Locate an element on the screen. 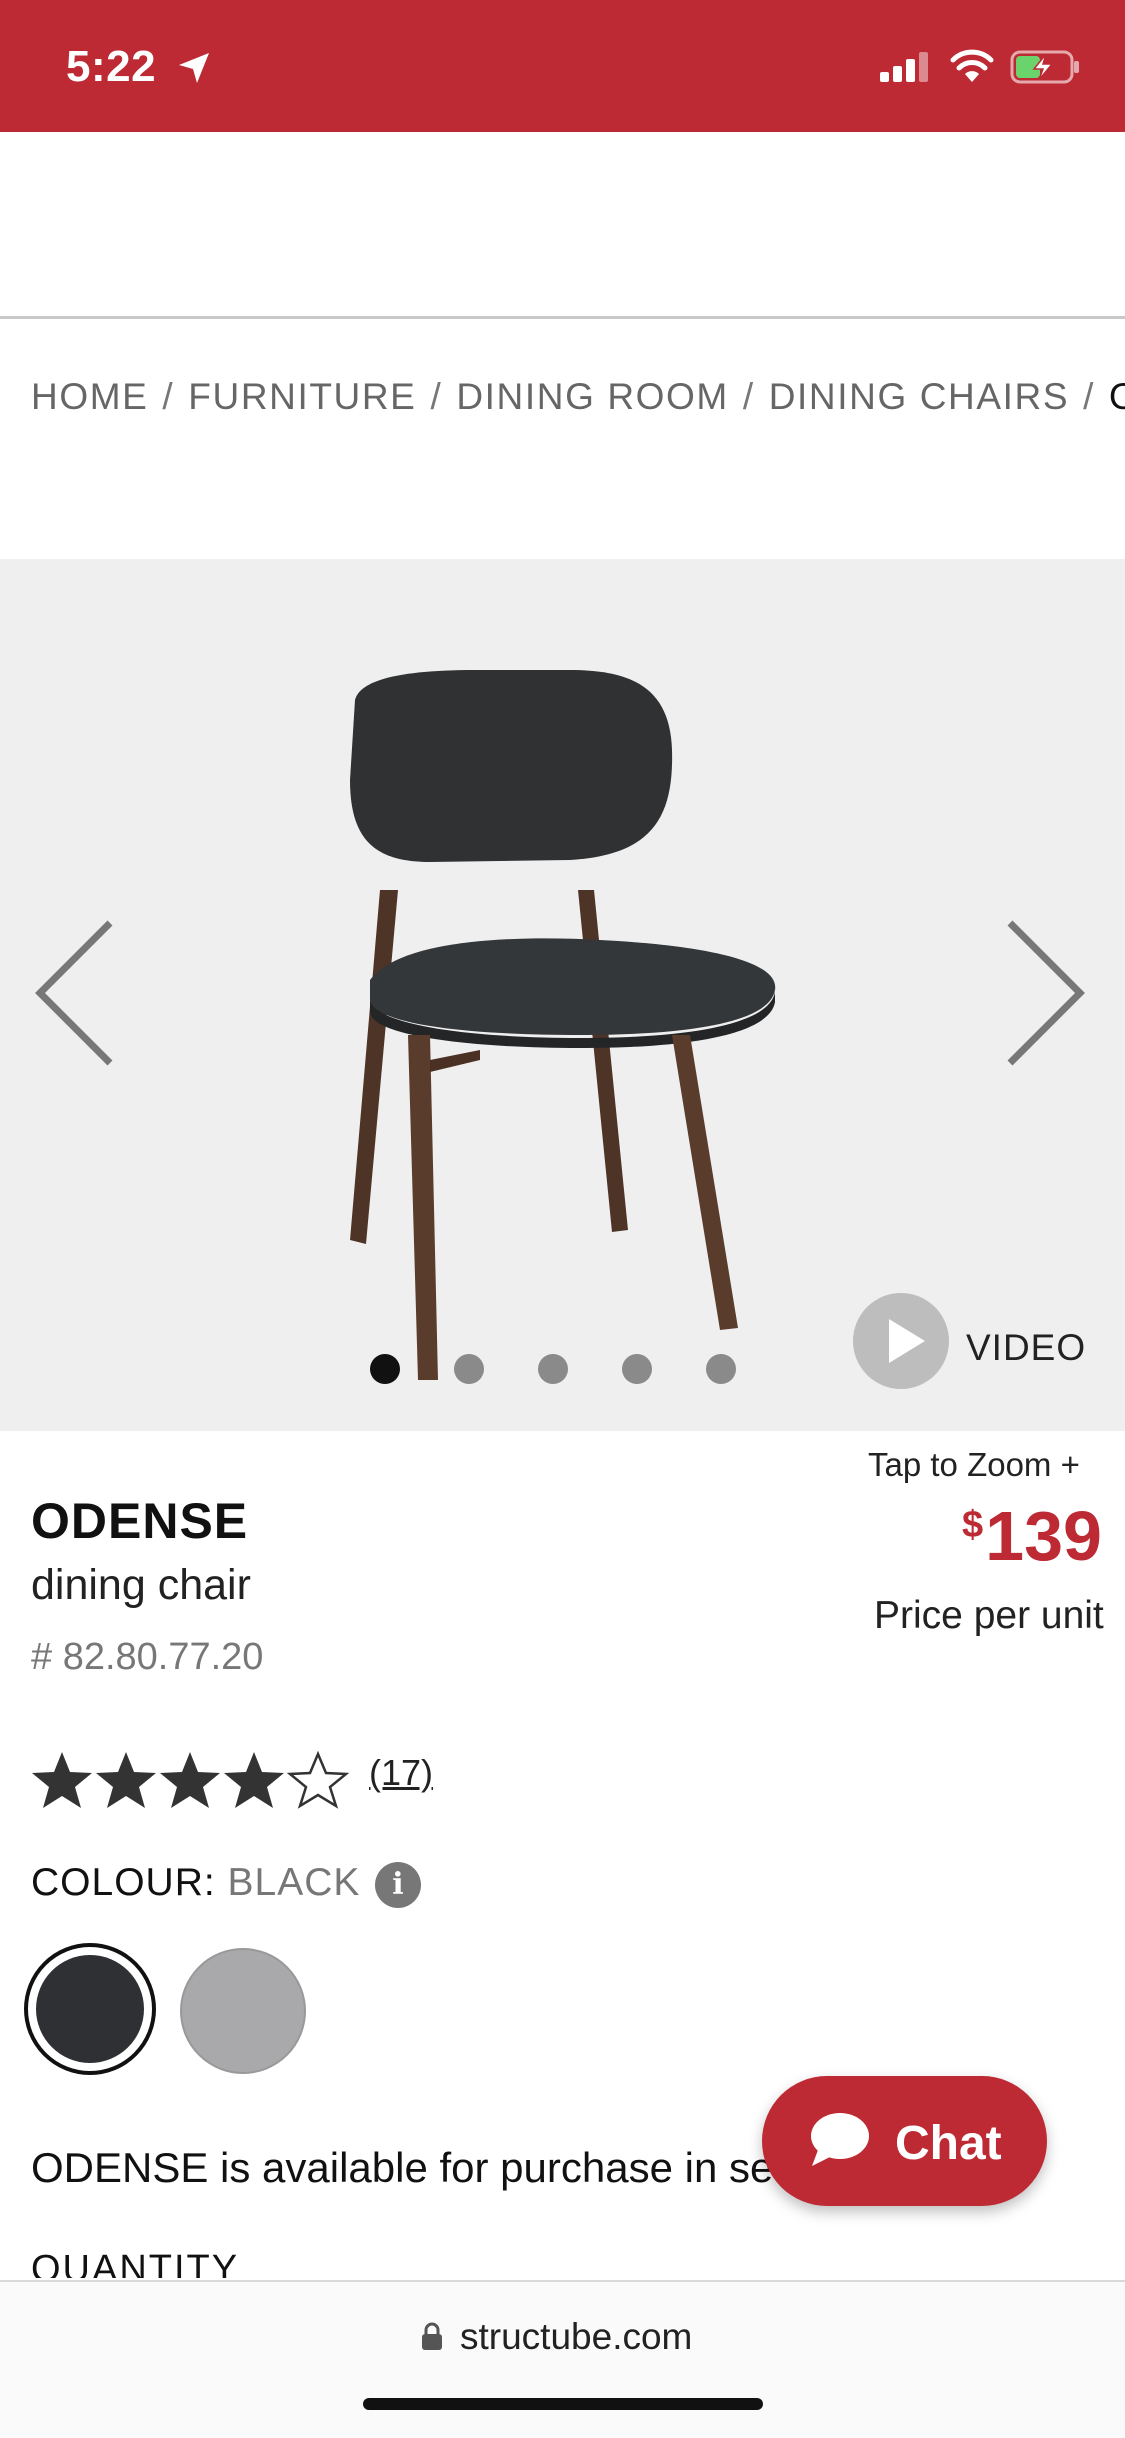 The image size is (1125, 2438). colour-label: COLOUR: is located at coordinates (123, 1882).